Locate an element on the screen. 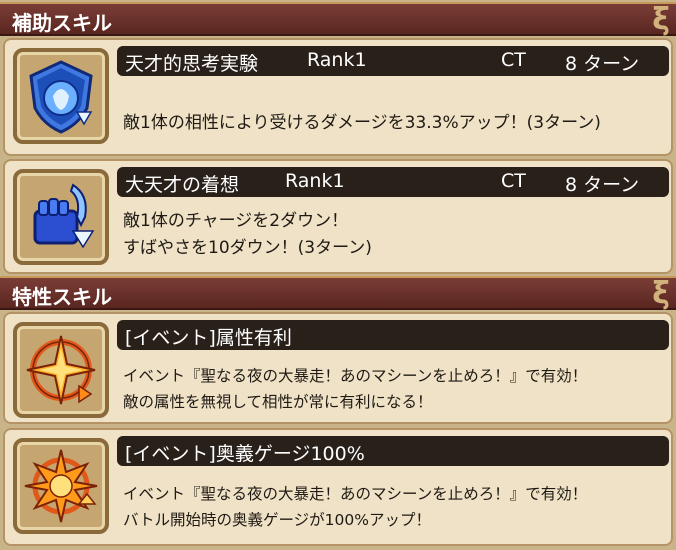 Image resolution: width=676 pixels, height=550 pixels. section-title: 特性スキル is located at coordinates (62, 297).